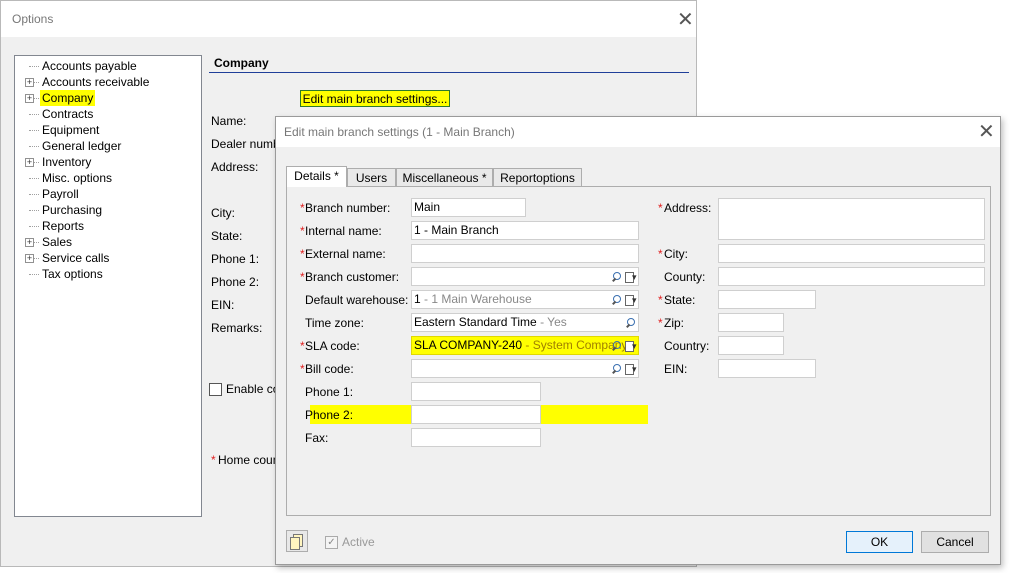 This screenshot has width=1019, height=573. I want to click on options-titlebar: Options ✕, so click(348, 19).